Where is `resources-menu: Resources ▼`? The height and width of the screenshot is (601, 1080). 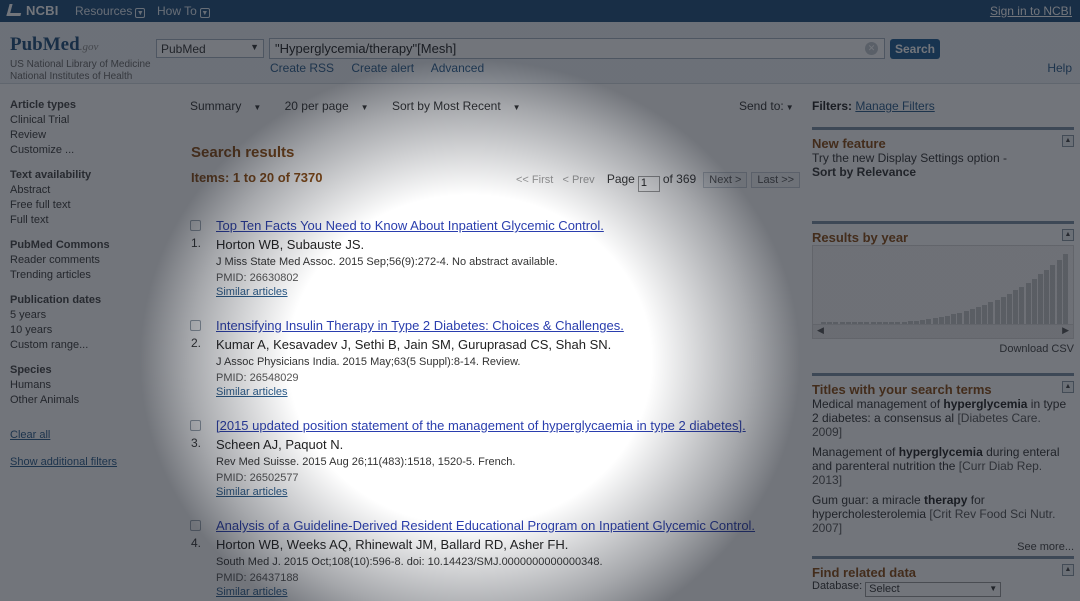
resources-menu: Resources ▼ is located at coordinates (110, 11).